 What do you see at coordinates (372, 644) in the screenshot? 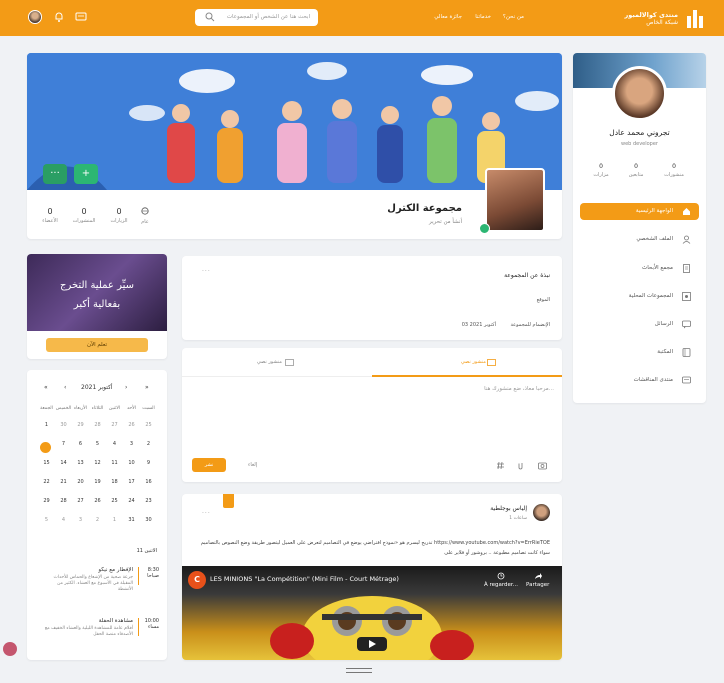
I see `play-button` at bounding box center [372, 644].